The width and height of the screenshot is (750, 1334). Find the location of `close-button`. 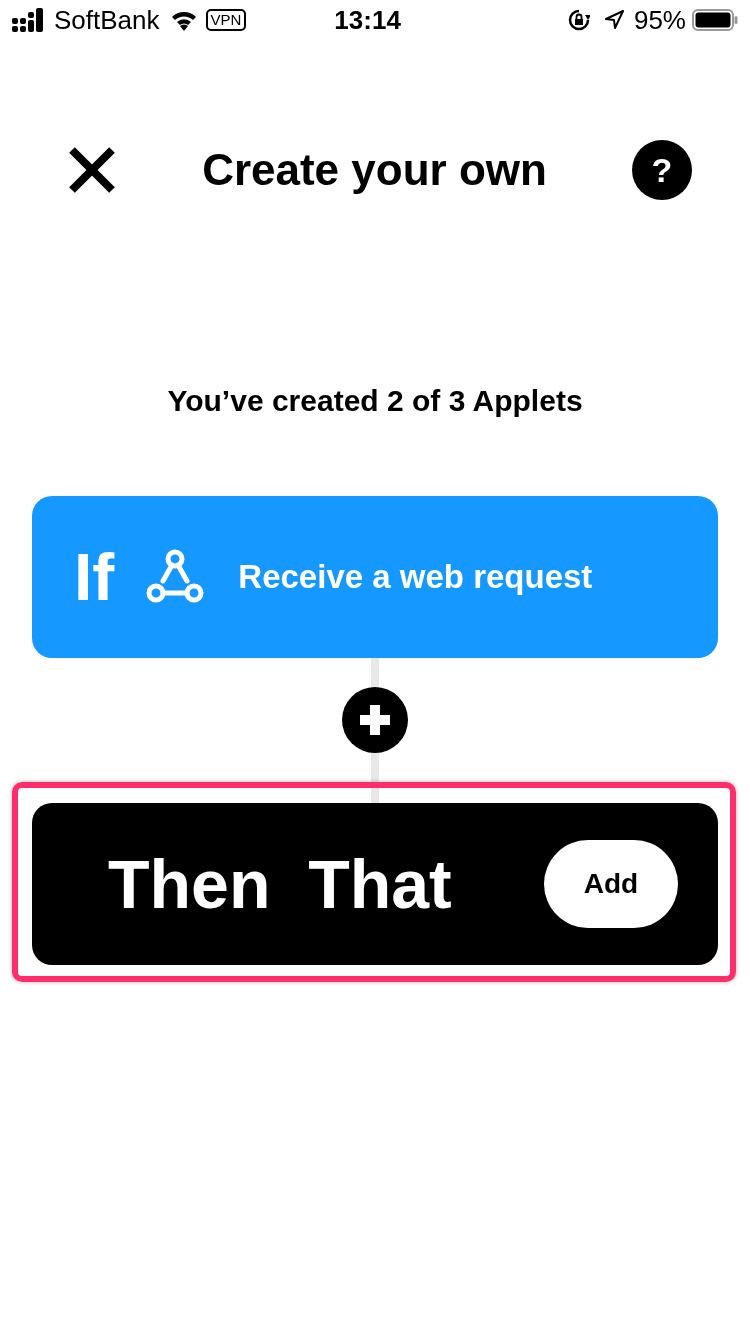

close-button is located at coordinates (92, 170).